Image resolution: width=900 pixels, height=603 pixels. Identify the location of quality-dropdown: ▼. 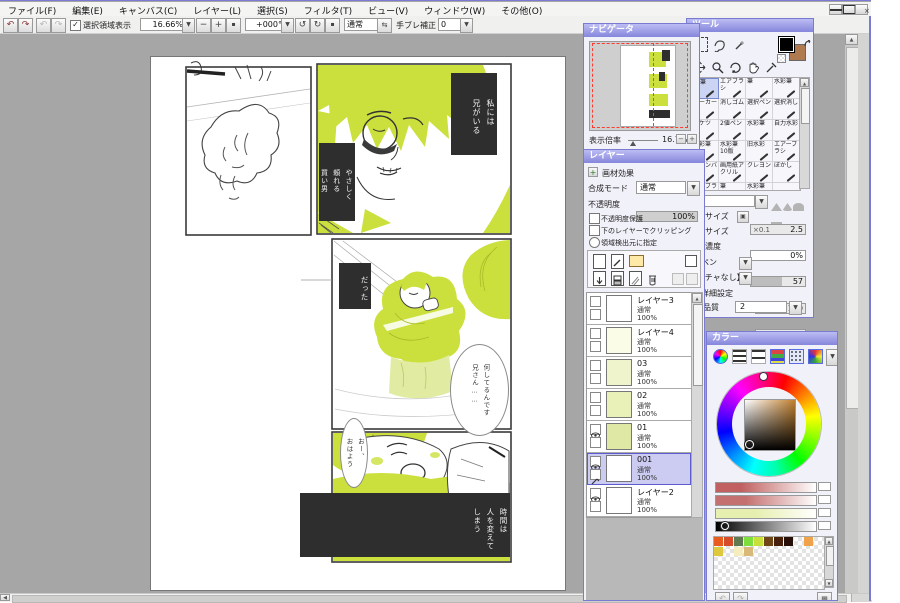
(795, 308).